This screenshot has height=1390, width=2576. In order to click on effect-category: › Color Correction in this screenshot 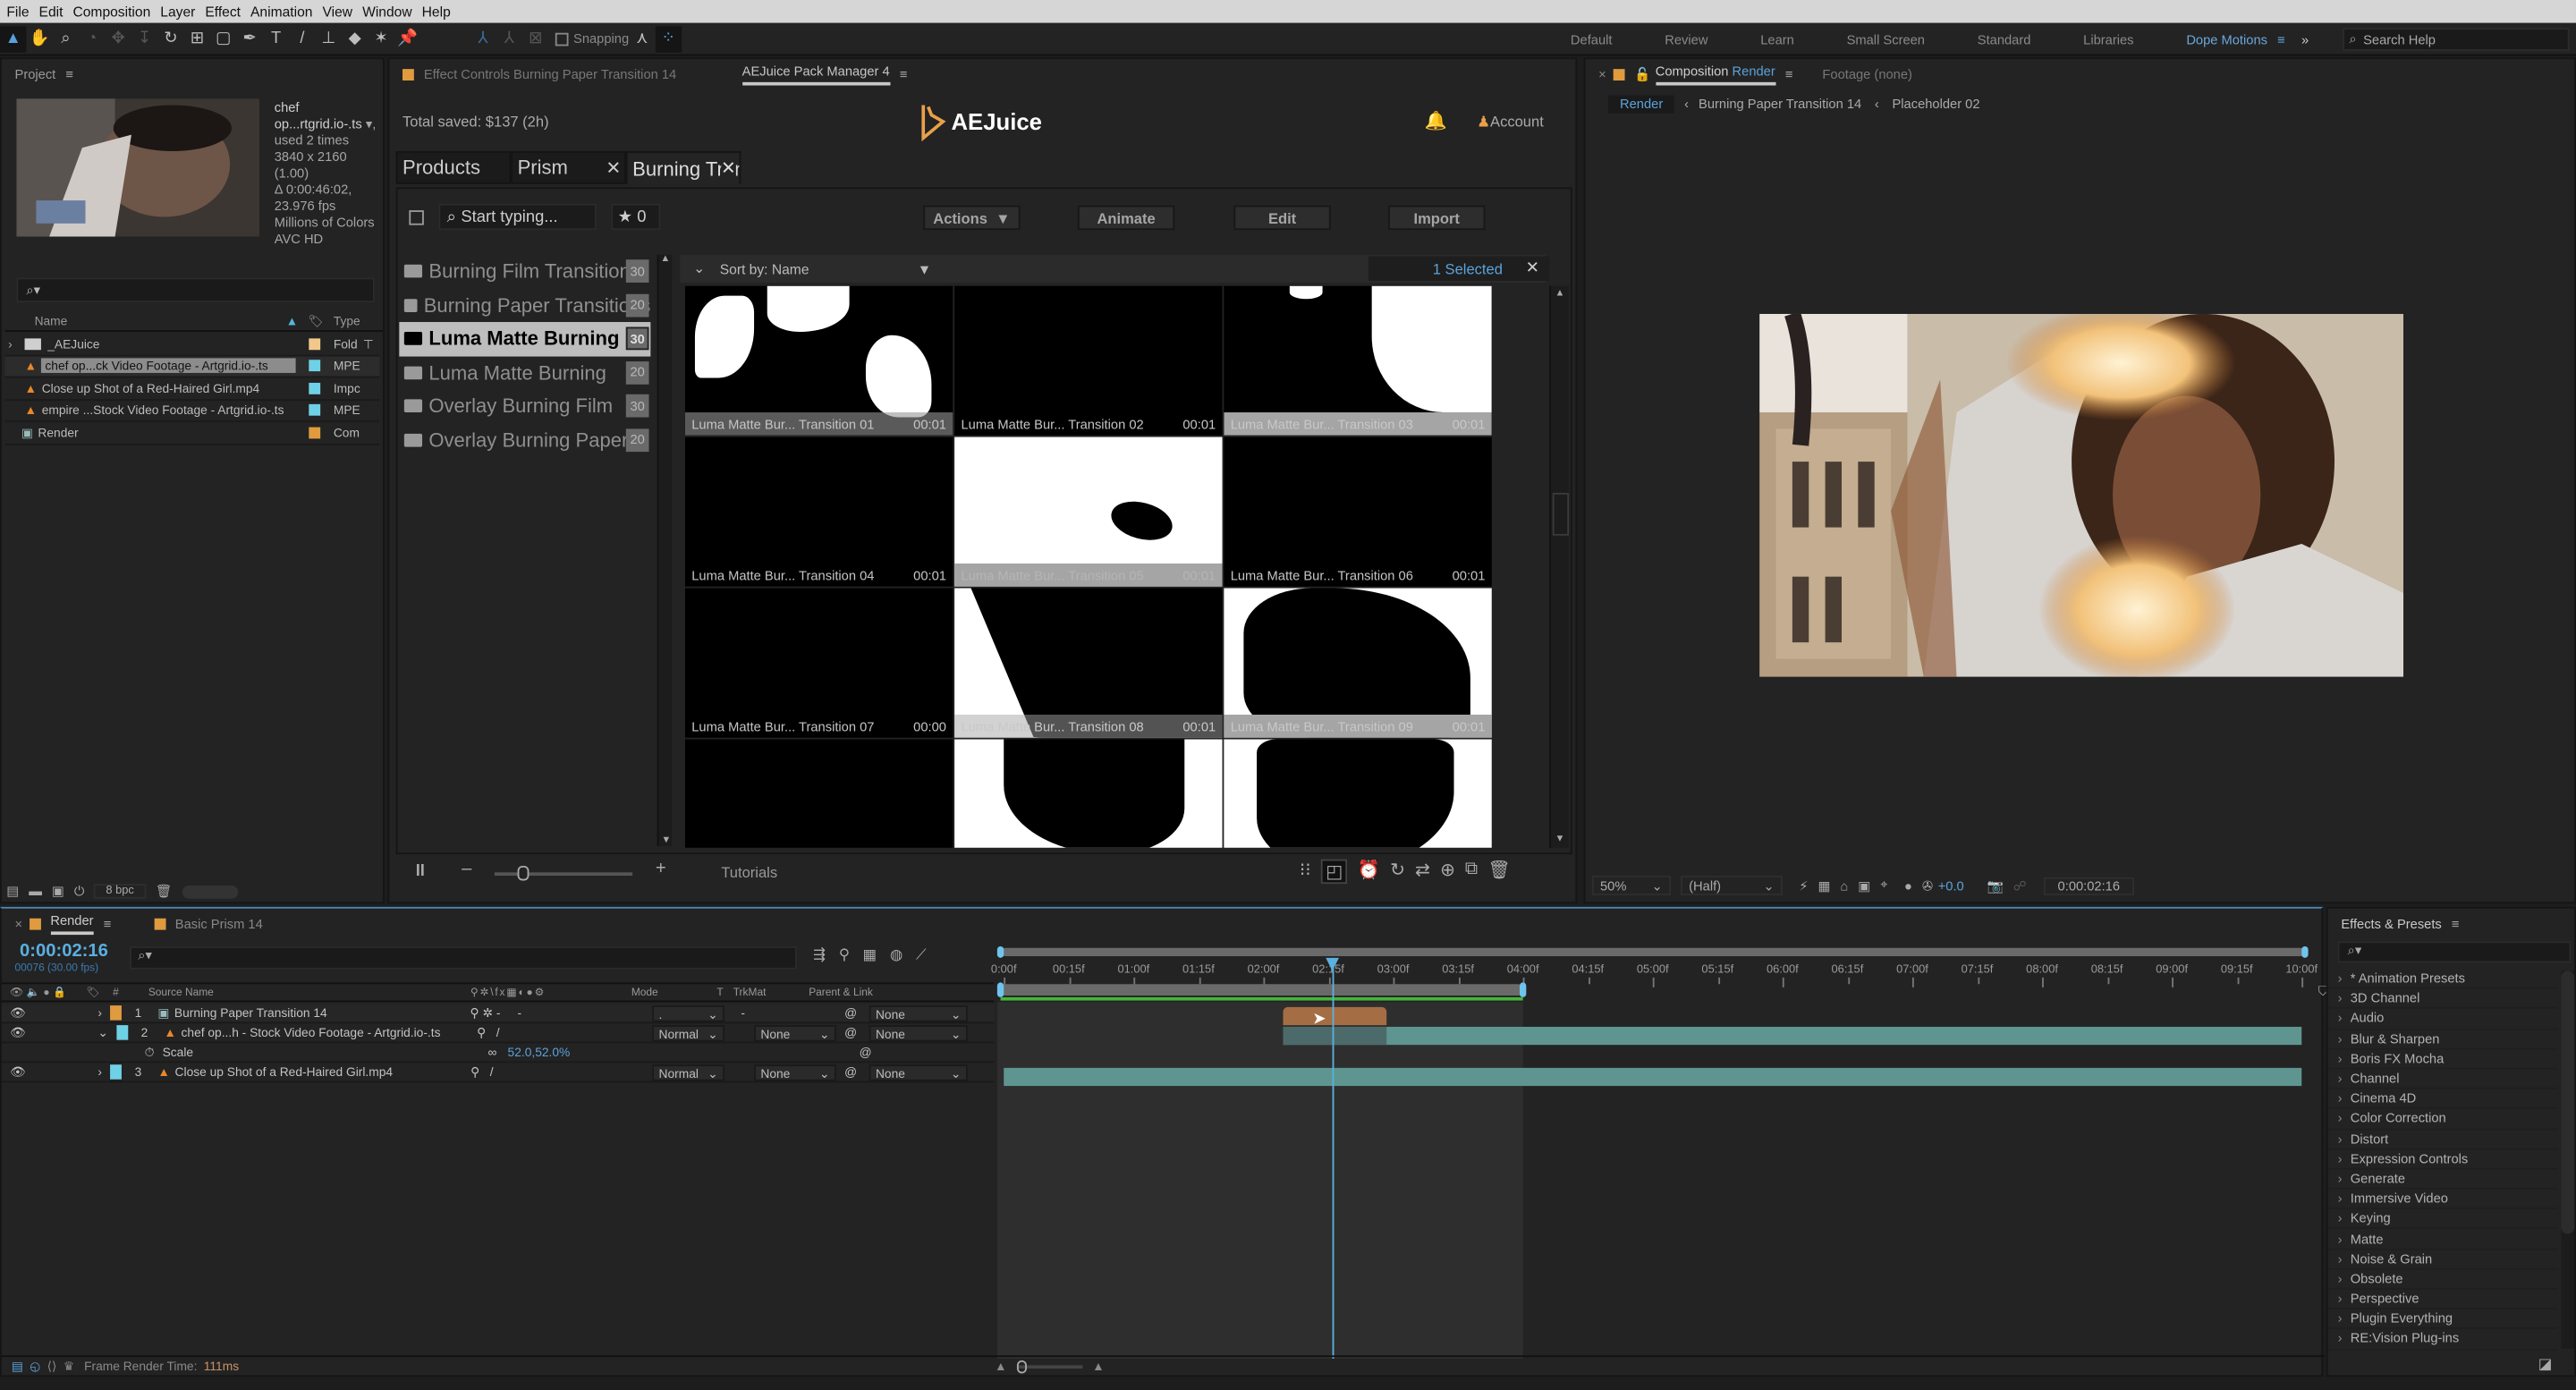, I will do `click(2442, 1119)`.